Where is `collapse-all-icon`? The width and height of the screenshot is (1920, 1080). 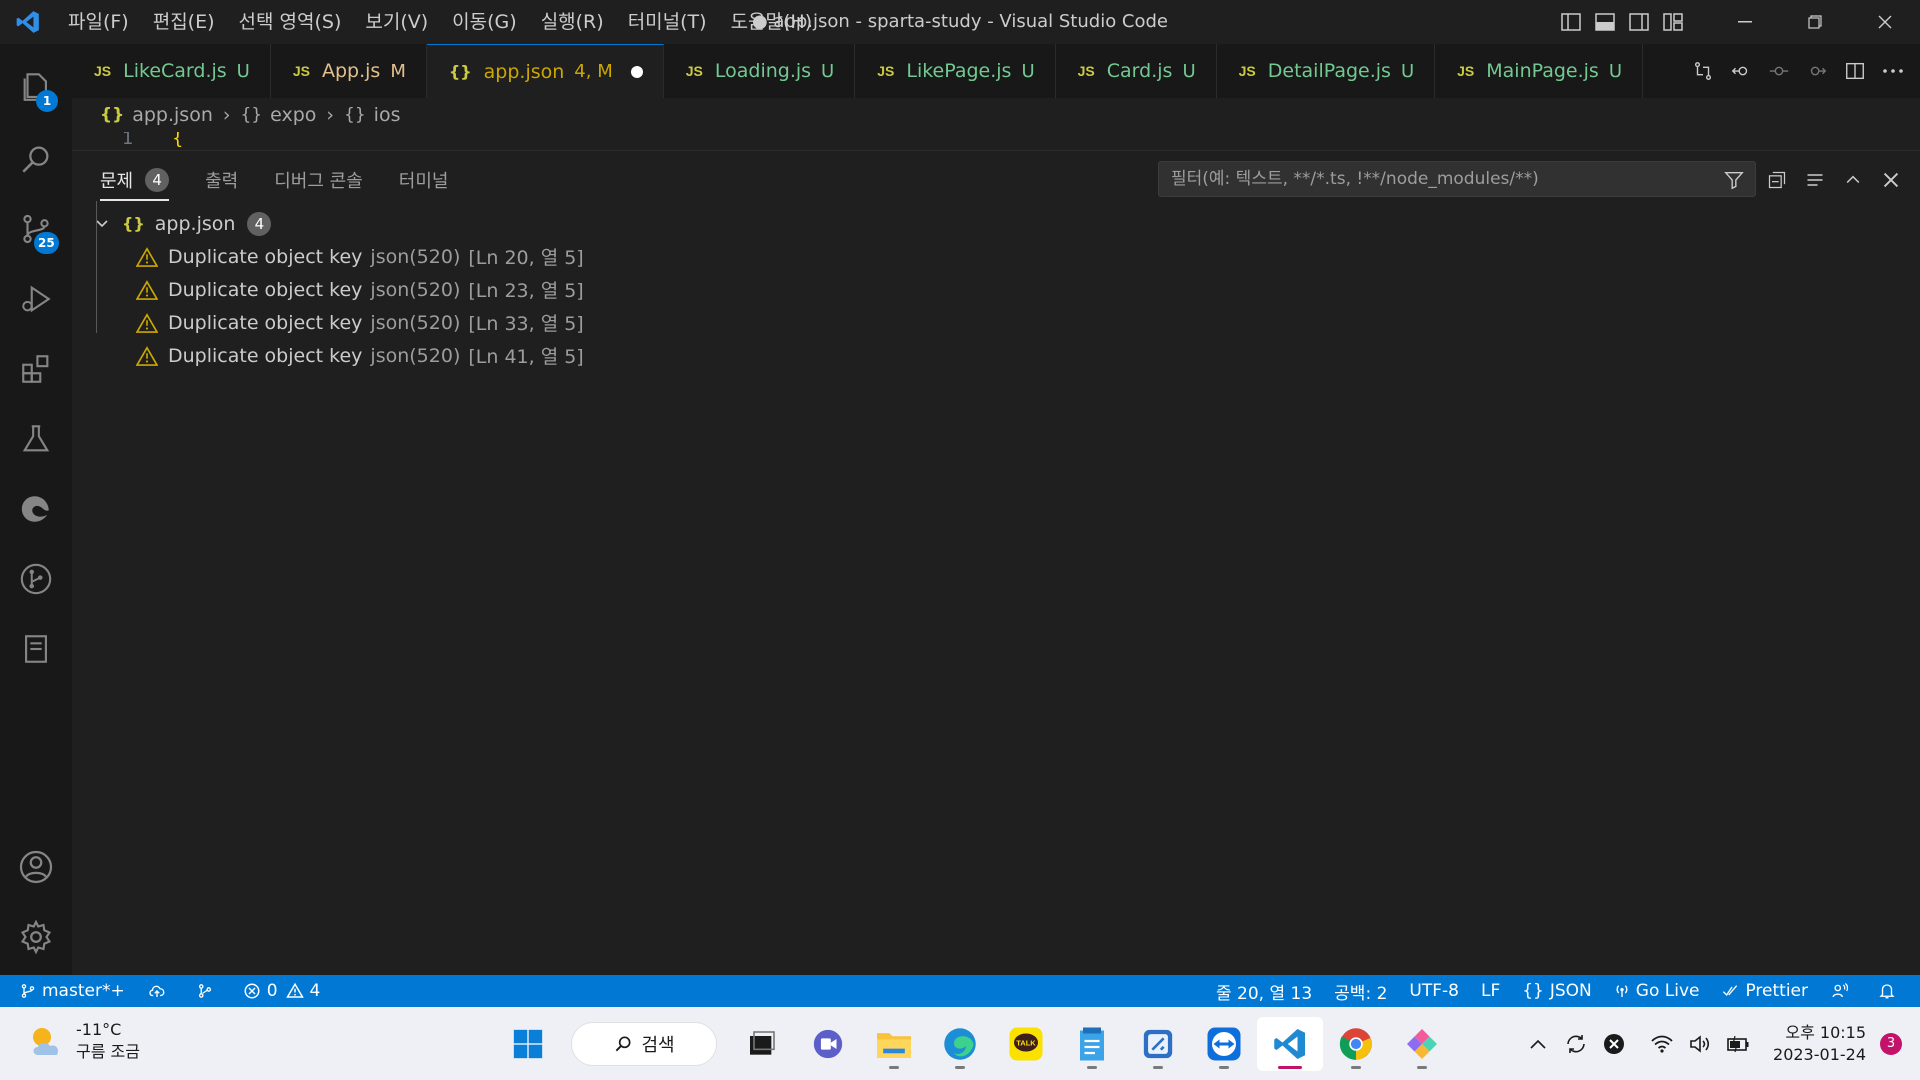 collapse-all-icon is located at coordinates (1777, 180).